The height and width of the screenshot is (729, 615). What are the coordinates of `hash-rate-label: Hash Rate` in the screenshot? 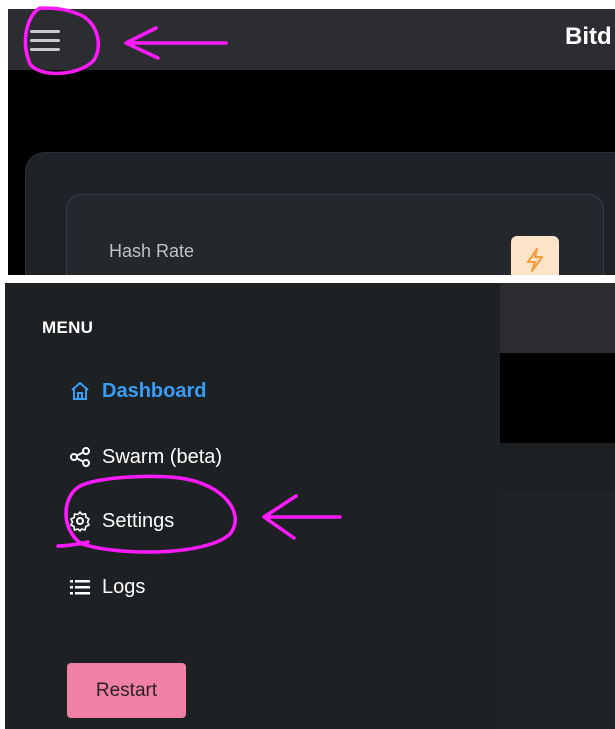 It's located at (152, 251).